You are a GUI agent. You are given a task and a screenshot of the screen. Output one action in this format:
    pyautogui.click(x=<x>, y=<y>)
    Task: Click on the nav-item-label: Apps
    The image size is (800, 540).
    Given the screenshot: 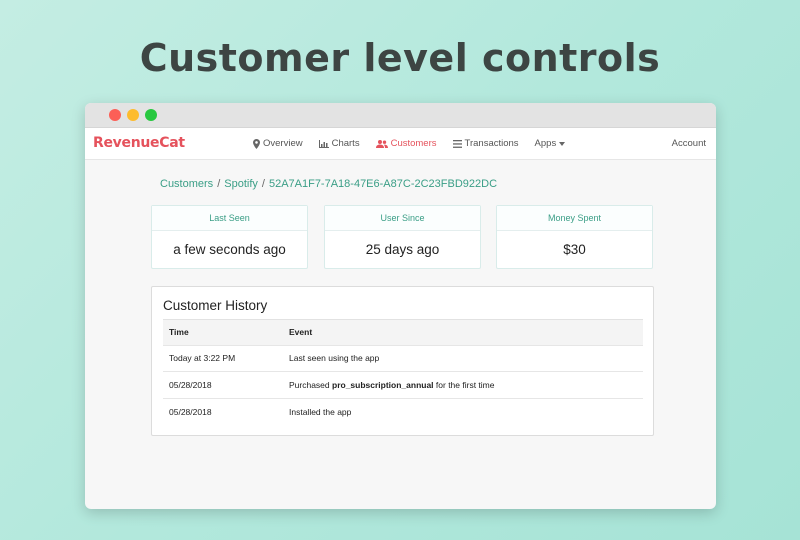 What is the action you would take?
    pyautogui.click(x=545, y=143)
    